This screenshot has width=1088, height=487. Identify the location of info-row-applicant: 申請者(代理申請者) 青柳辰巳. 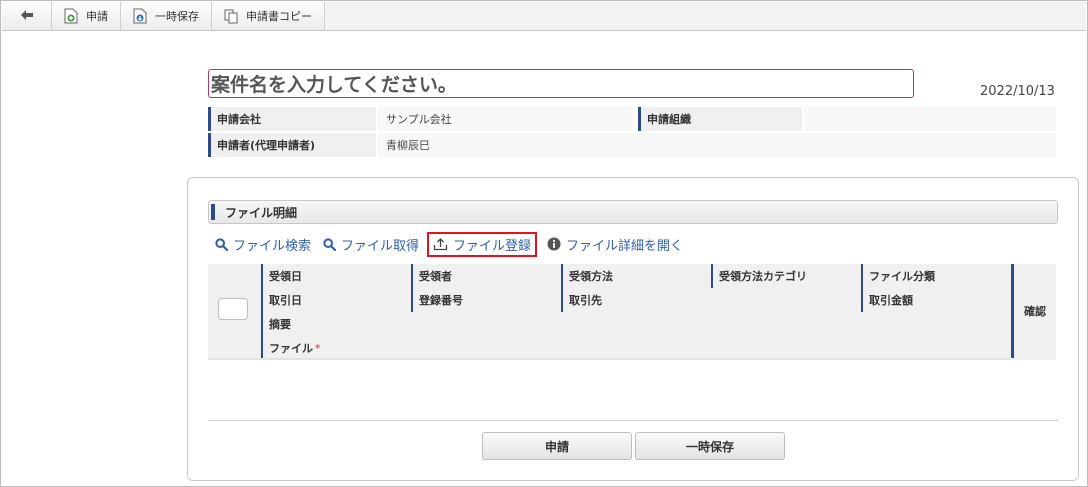
(632, 145).